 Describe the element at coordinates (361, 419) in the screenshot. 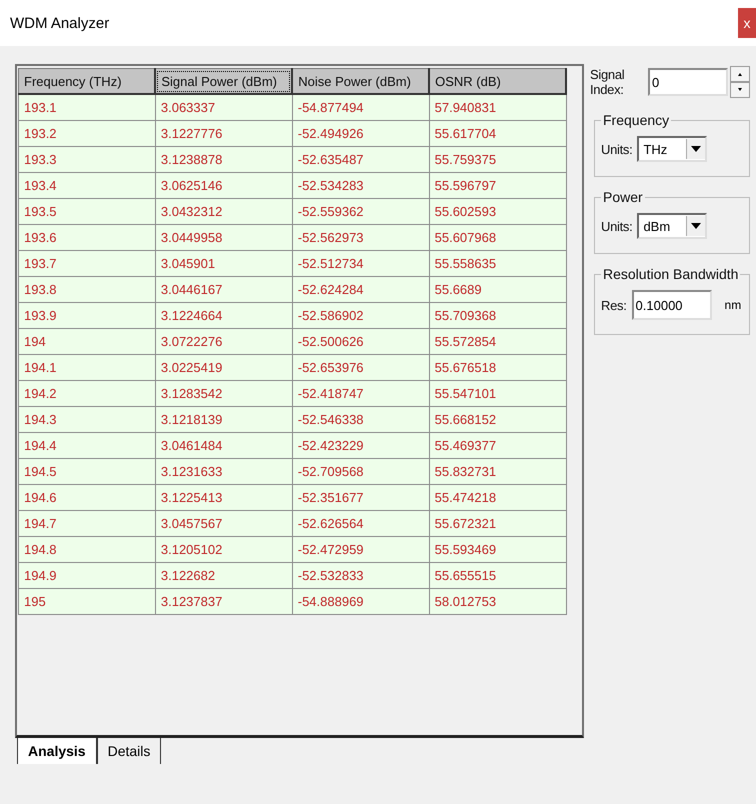

I see `table-cell: -52.546338` at that location.